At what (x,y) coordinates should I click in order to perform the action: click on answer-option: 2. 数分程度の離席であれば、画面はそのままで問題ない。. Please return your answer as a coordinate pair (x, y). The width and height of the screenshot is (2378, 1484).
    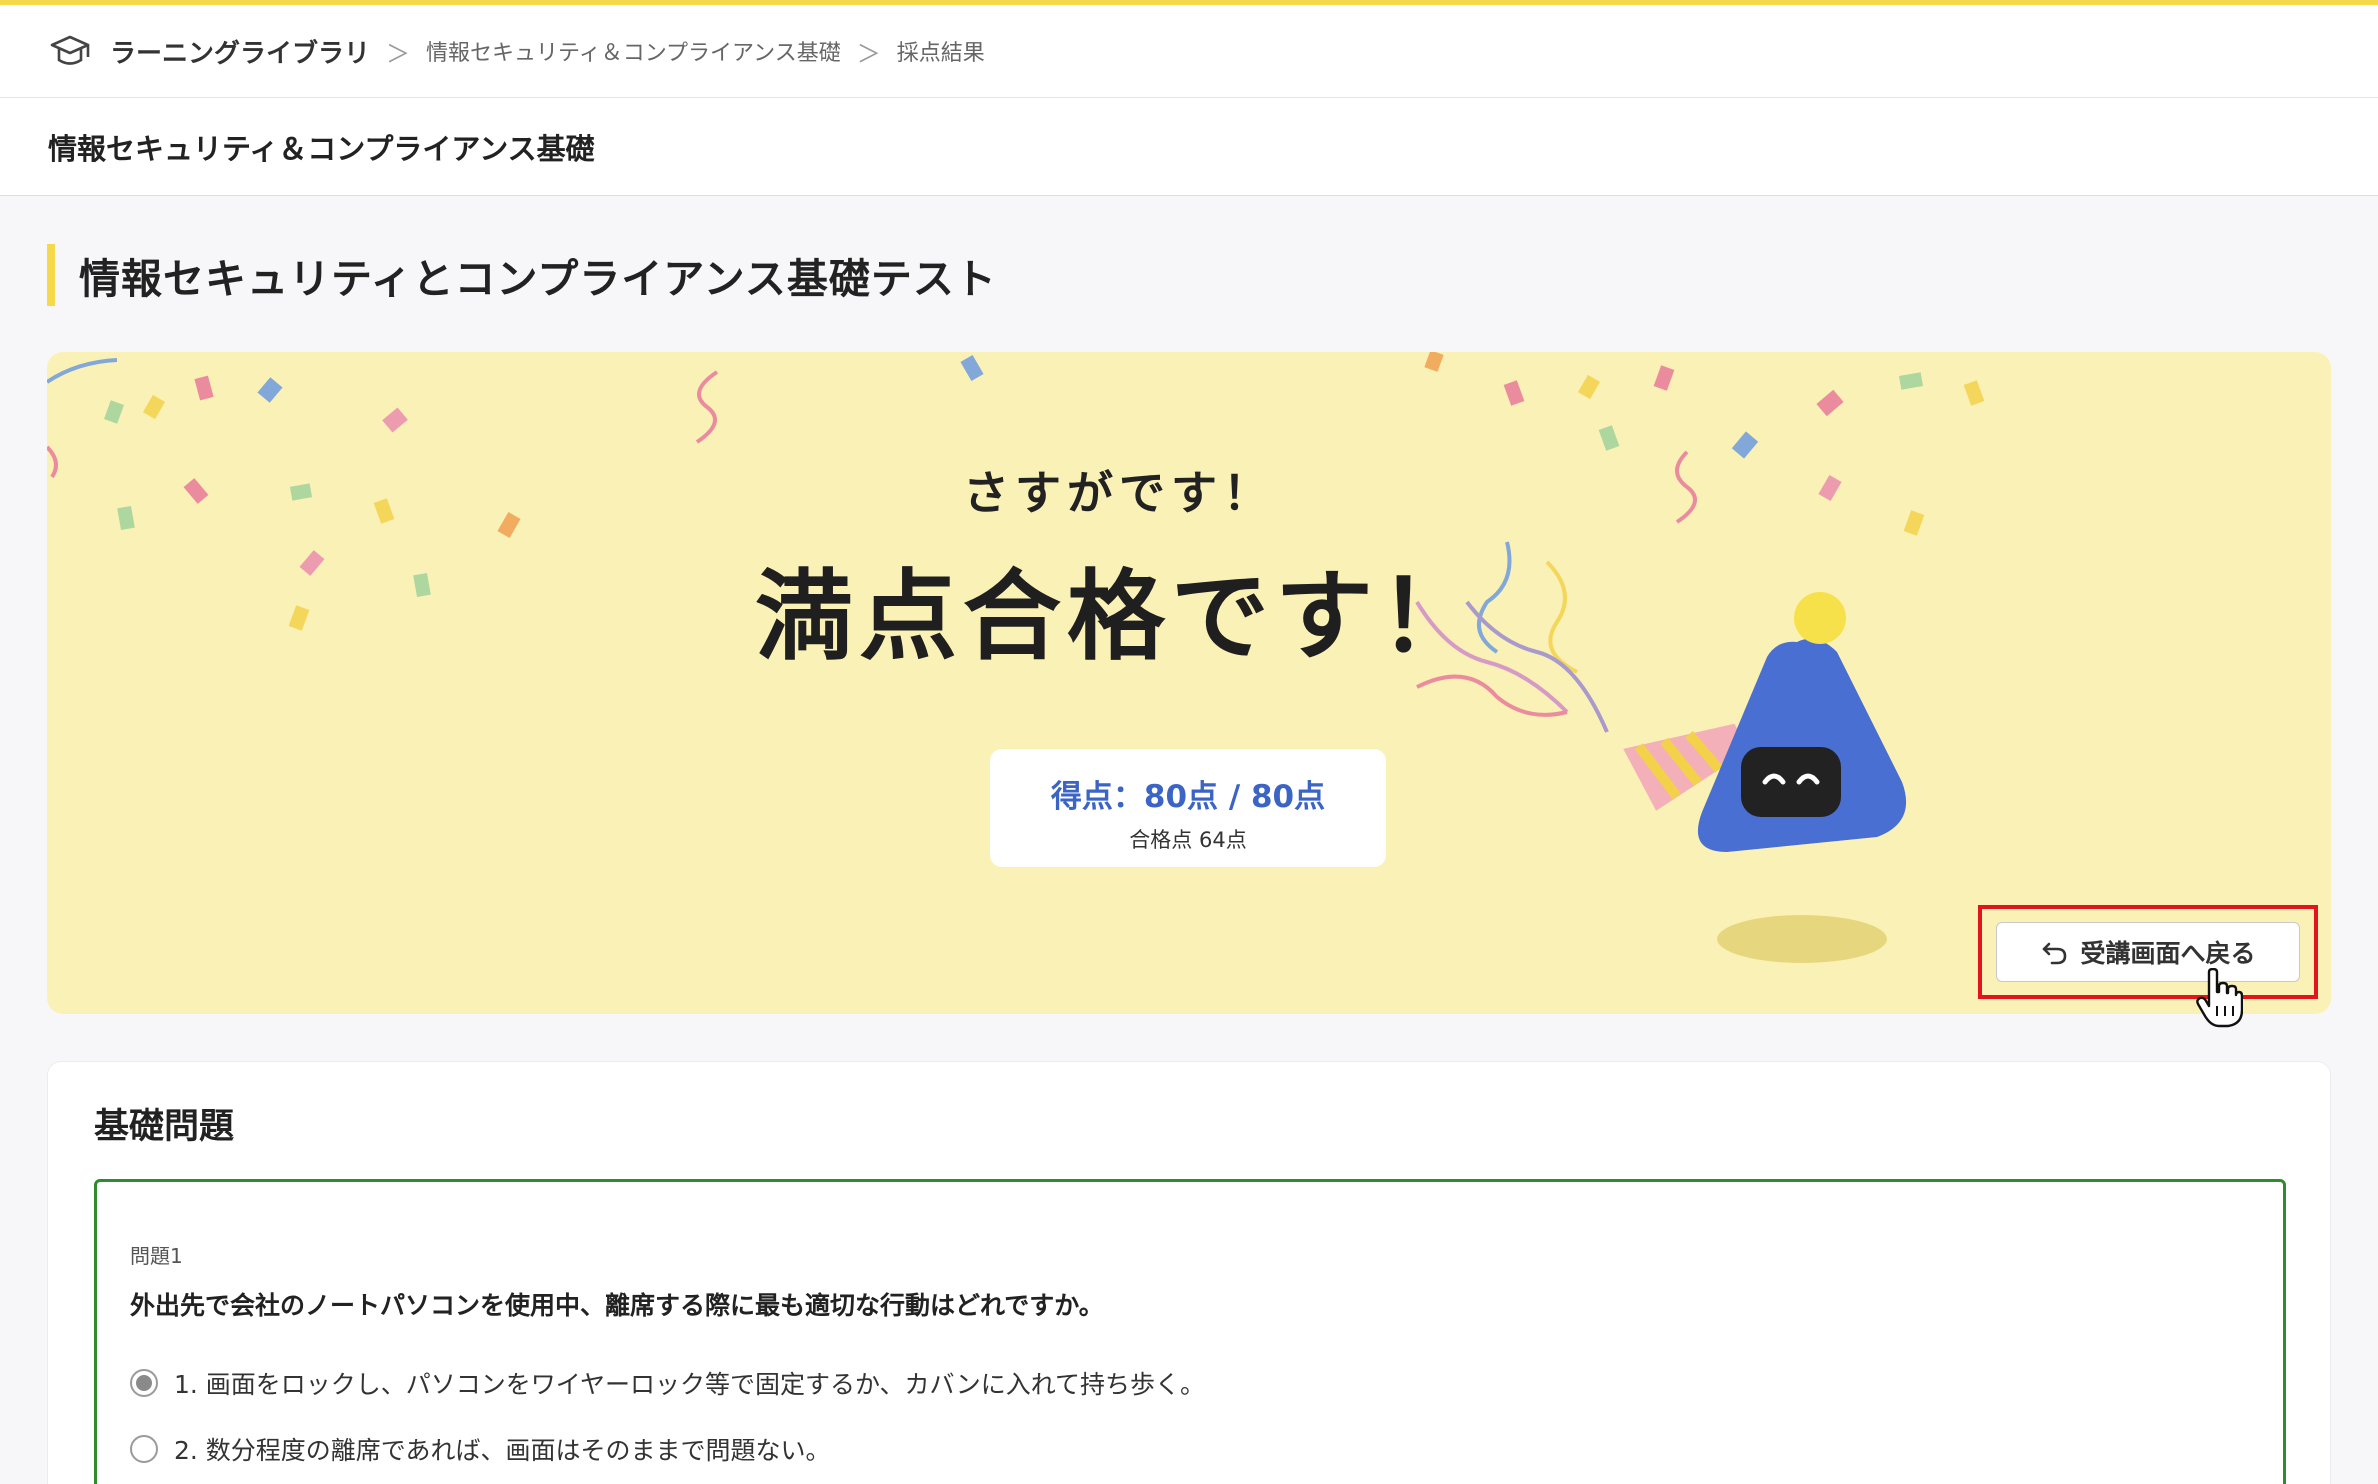
    Looking at the image, I should click on (480, 1449).